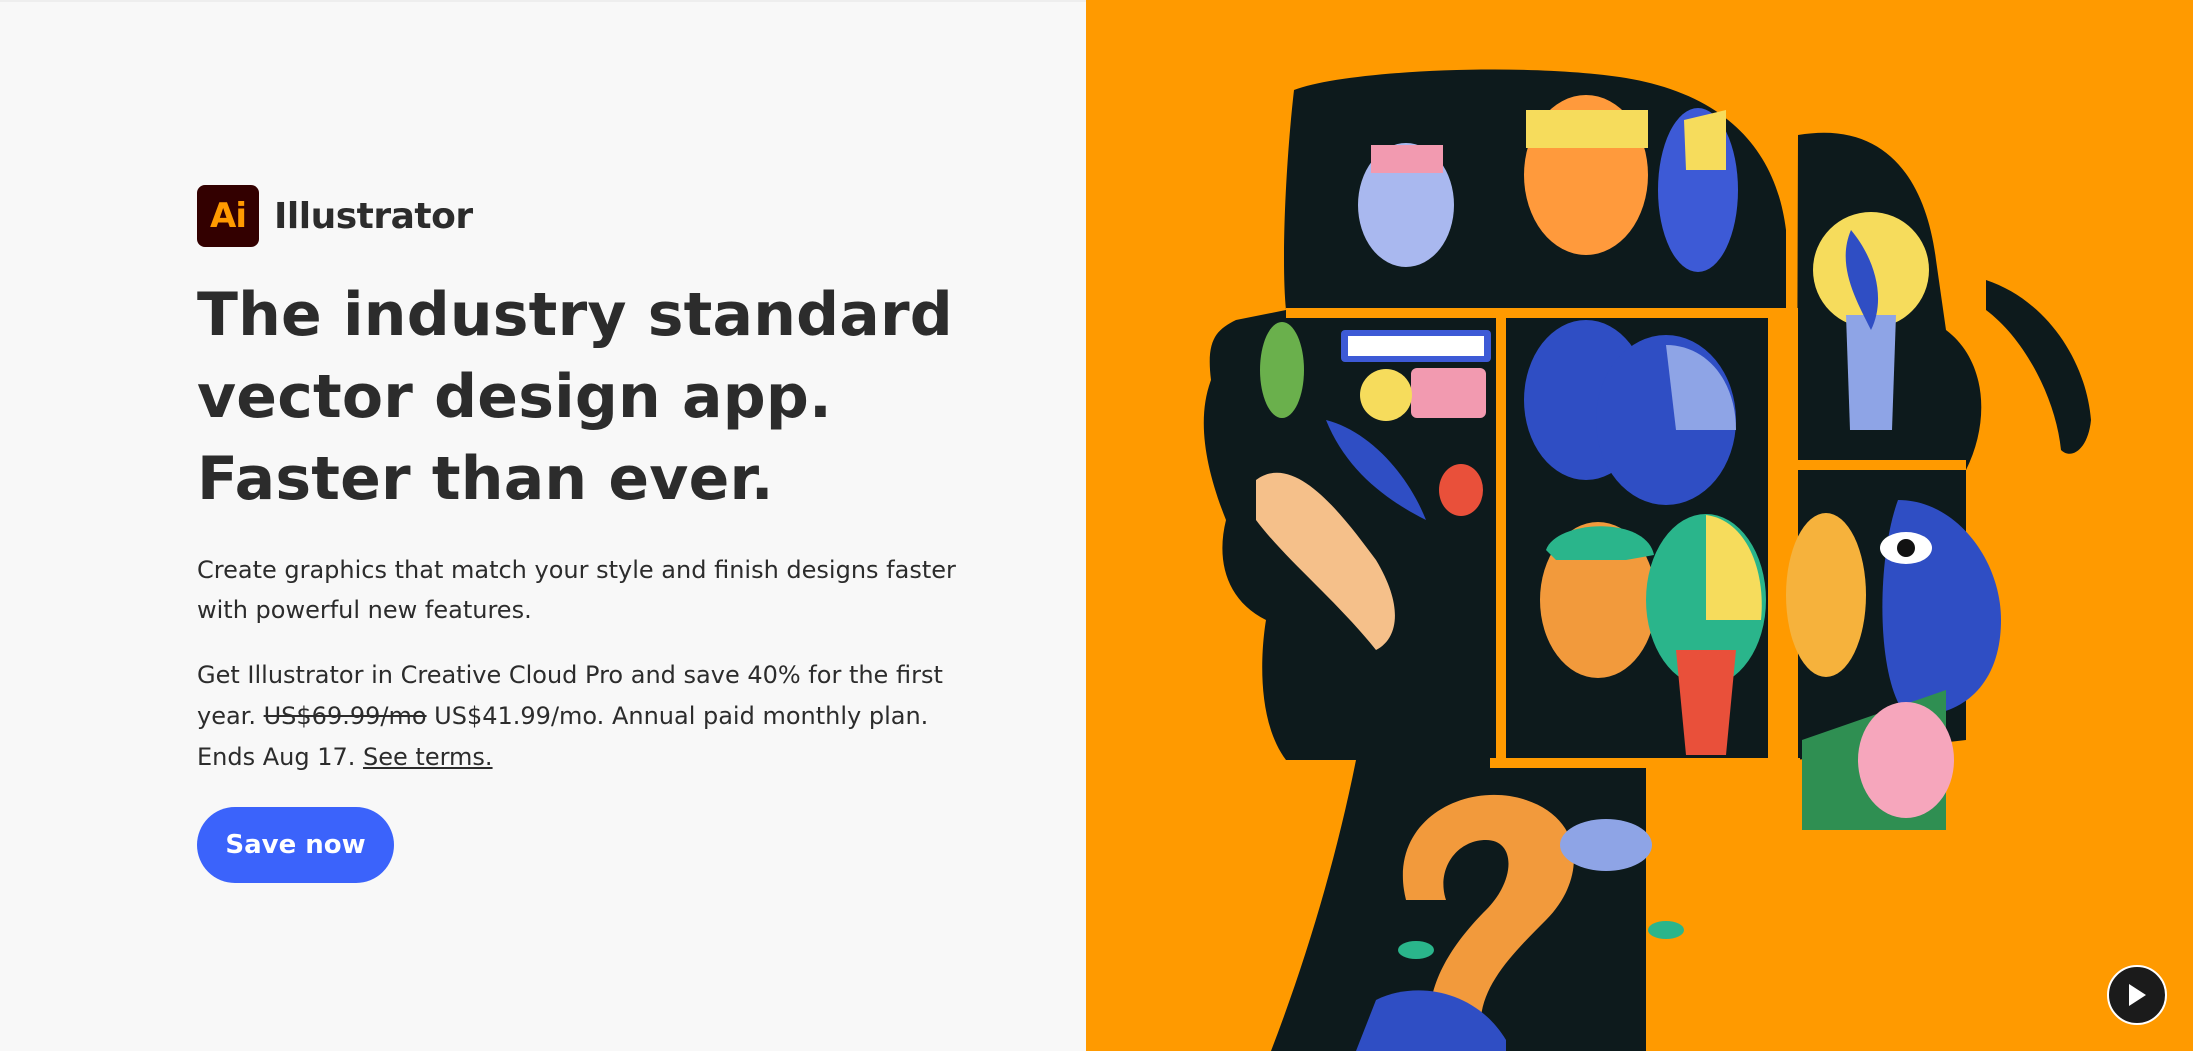 Image resolution: width=2193 pixels, height=1051 pixels. What do you see at coordinates (428, 757) in the screenshot?
I see `see-terms-link: See terms.` at bounding box center [428, 757].